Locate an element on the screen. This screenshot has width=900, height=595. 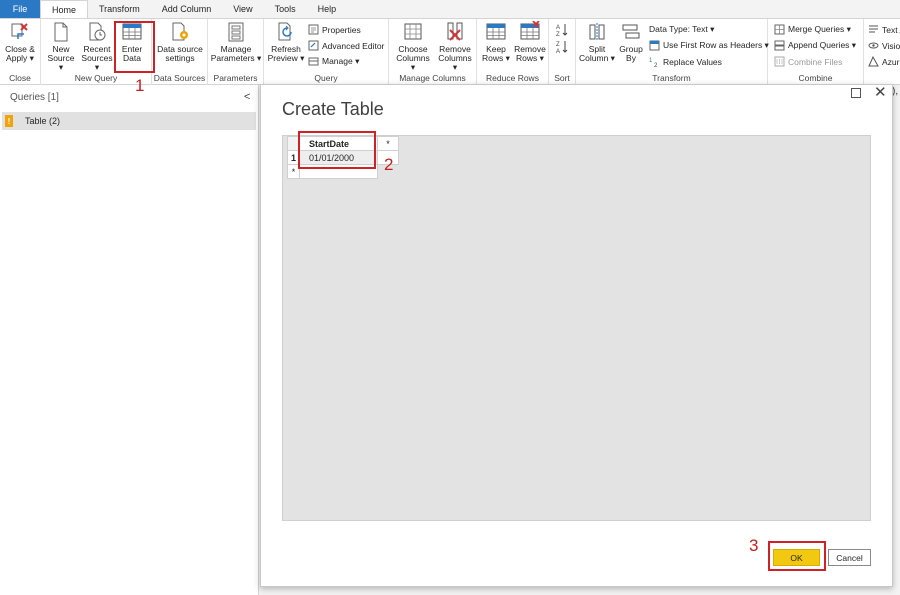
manage-parameters-button: Manage Parameters ▾ is located at coordinates (236, 42).